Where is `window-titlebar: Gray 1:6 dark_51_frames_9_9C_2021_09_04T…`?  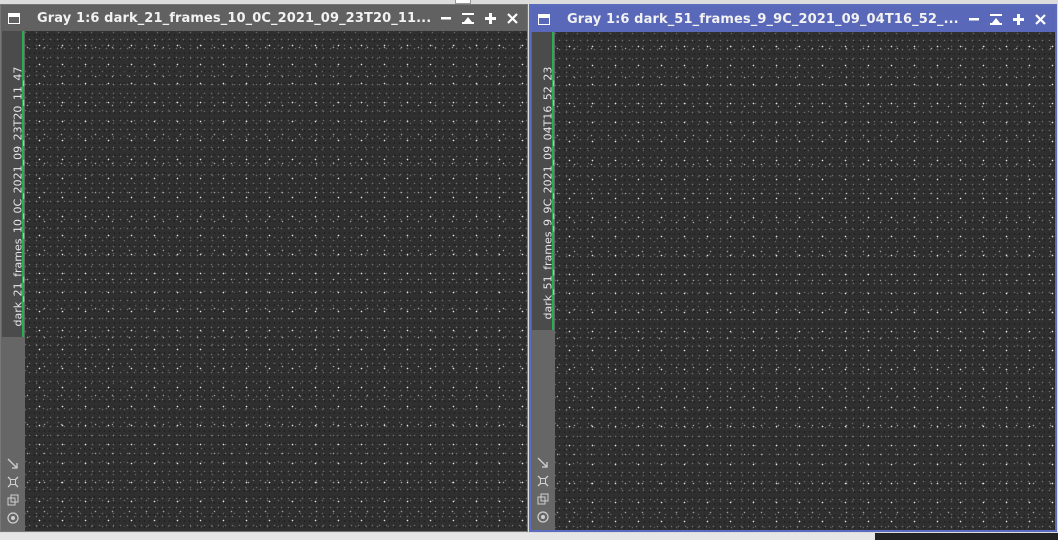 window-titlebar: Gray 1:6 dark_51_frames_9_9C_2021_09_04T… is located at coordinates (793, 19).